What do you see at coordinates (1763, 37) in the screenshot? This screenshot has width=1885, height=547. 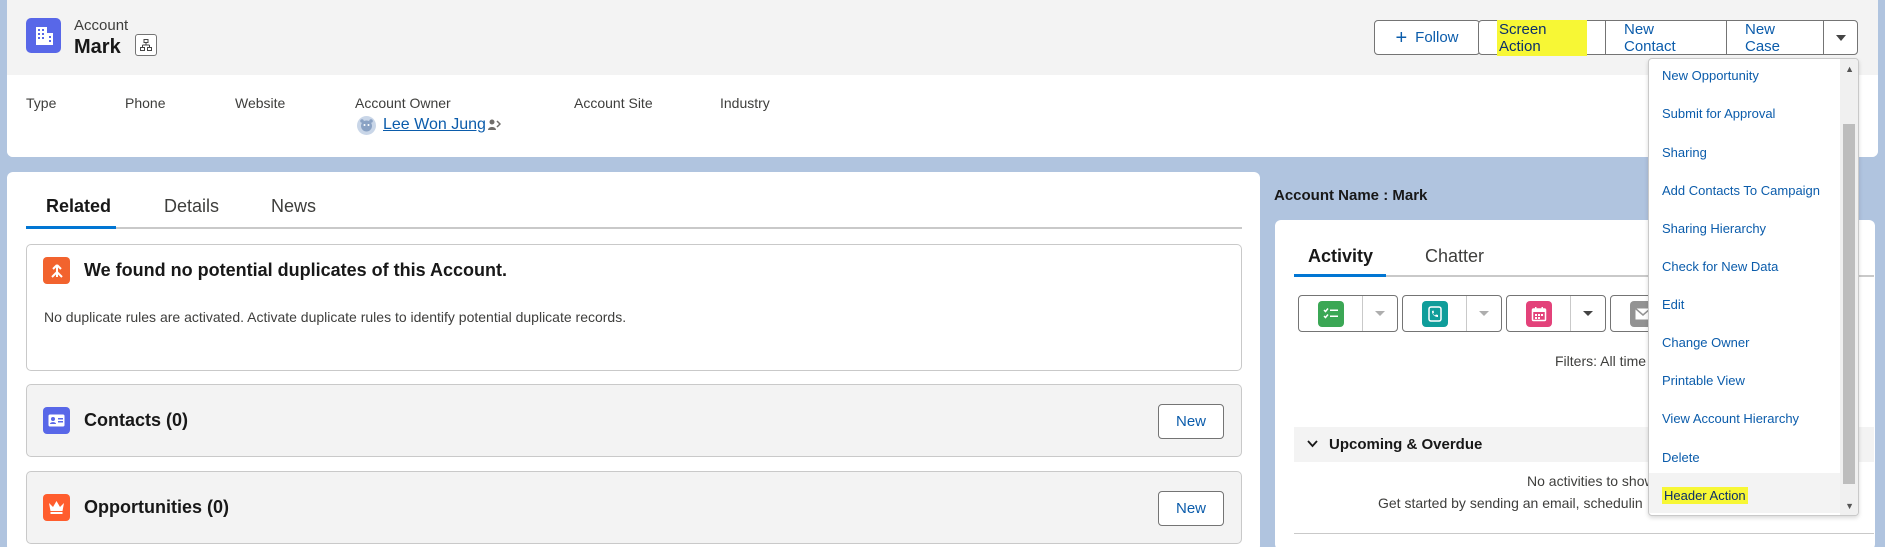 I see `new-case-label: New Case` at bounding box center [1763, 37].